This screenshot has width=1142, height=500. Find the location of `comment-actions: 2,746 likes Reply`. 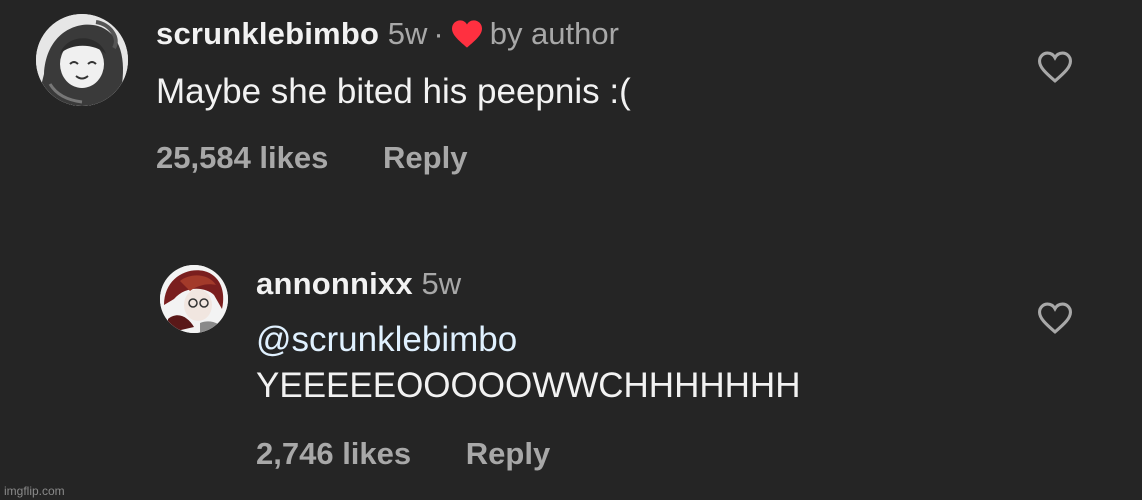

comment-actions: 2,746 likes Reply is located at coordinates (403, 454).